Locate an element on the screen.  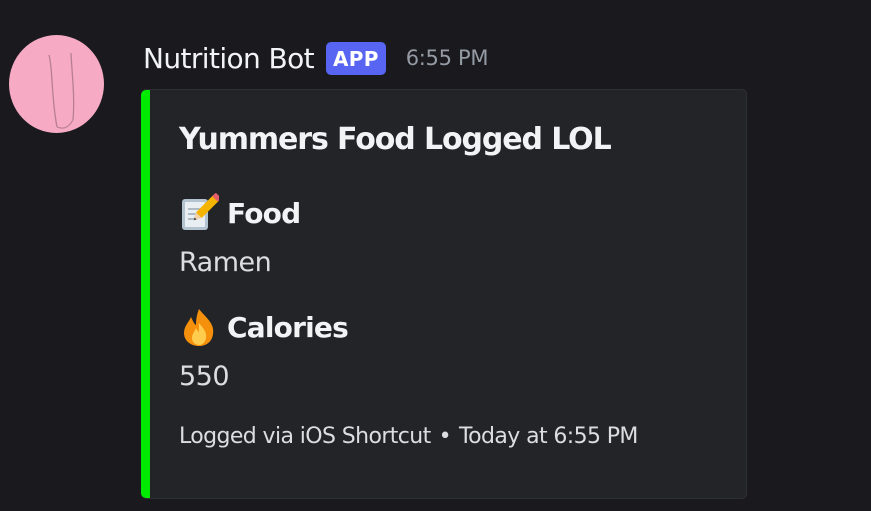
footer-timestamp: Today at 6:55 PM is located at coordinates (548, 436).